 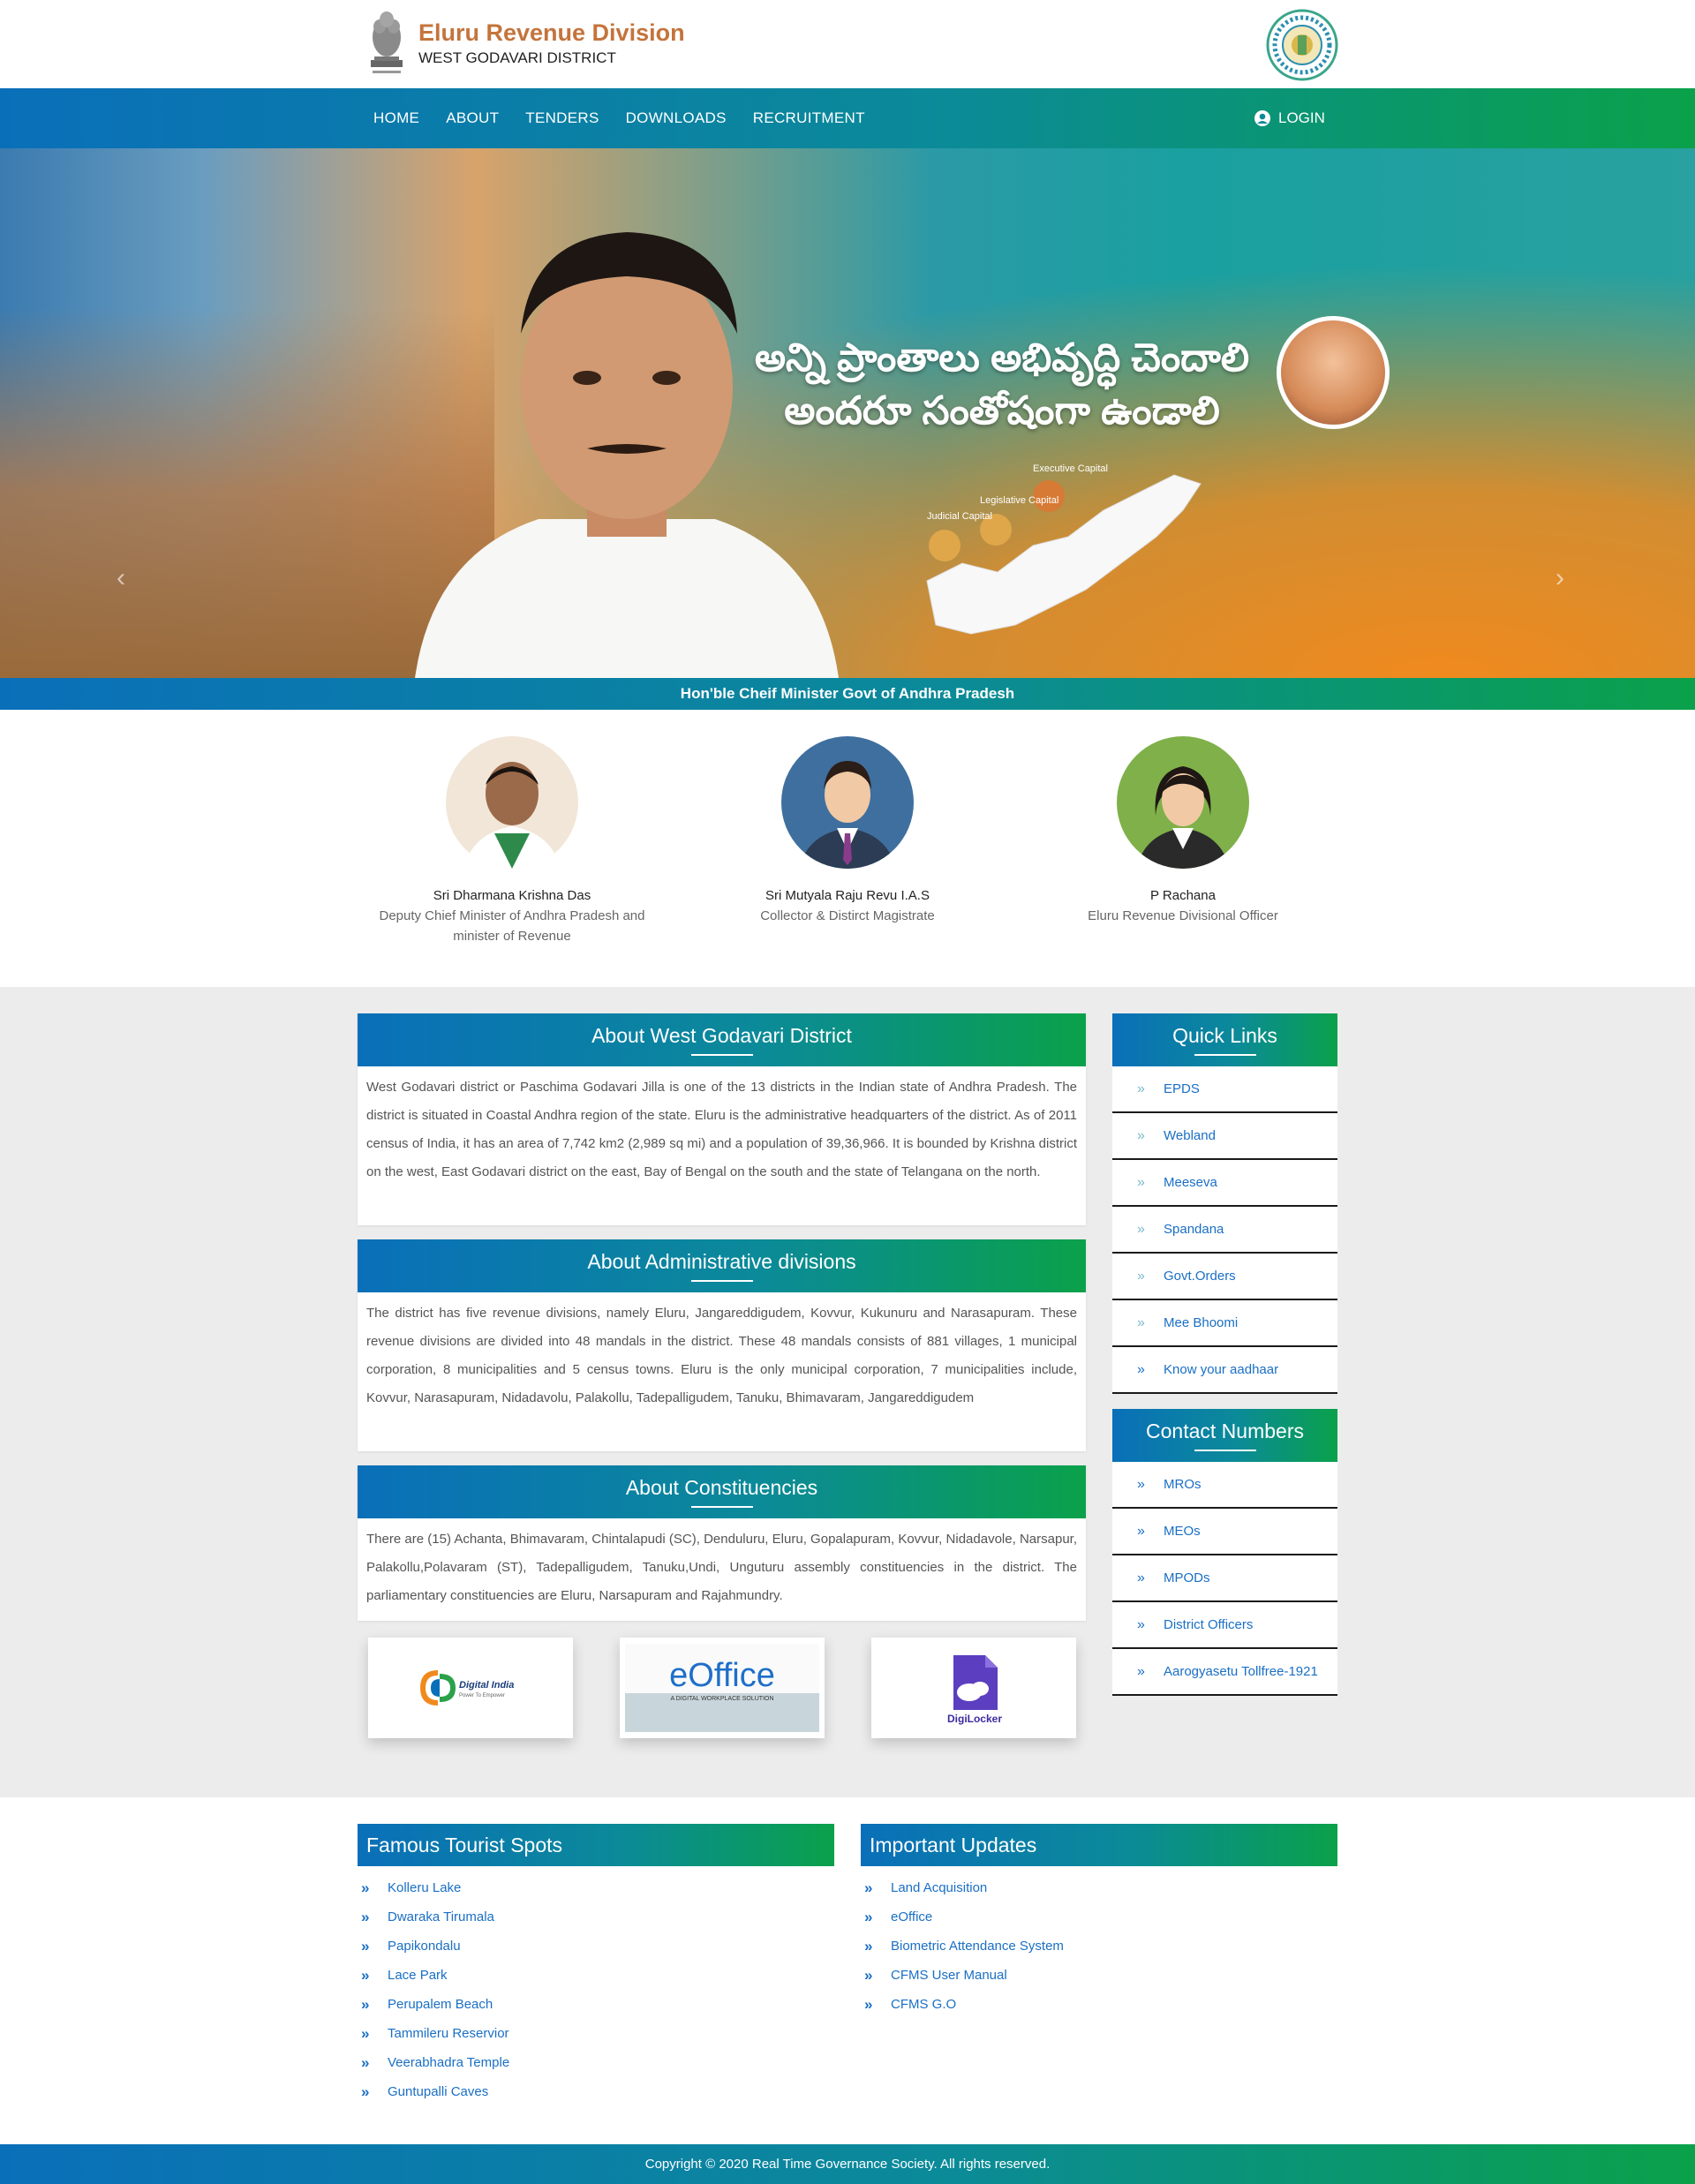 What do you see at coordinates (486, 1685) in the screenshot?
I see `digital-india-text: Digital India` at bounding box center [486, 1685].